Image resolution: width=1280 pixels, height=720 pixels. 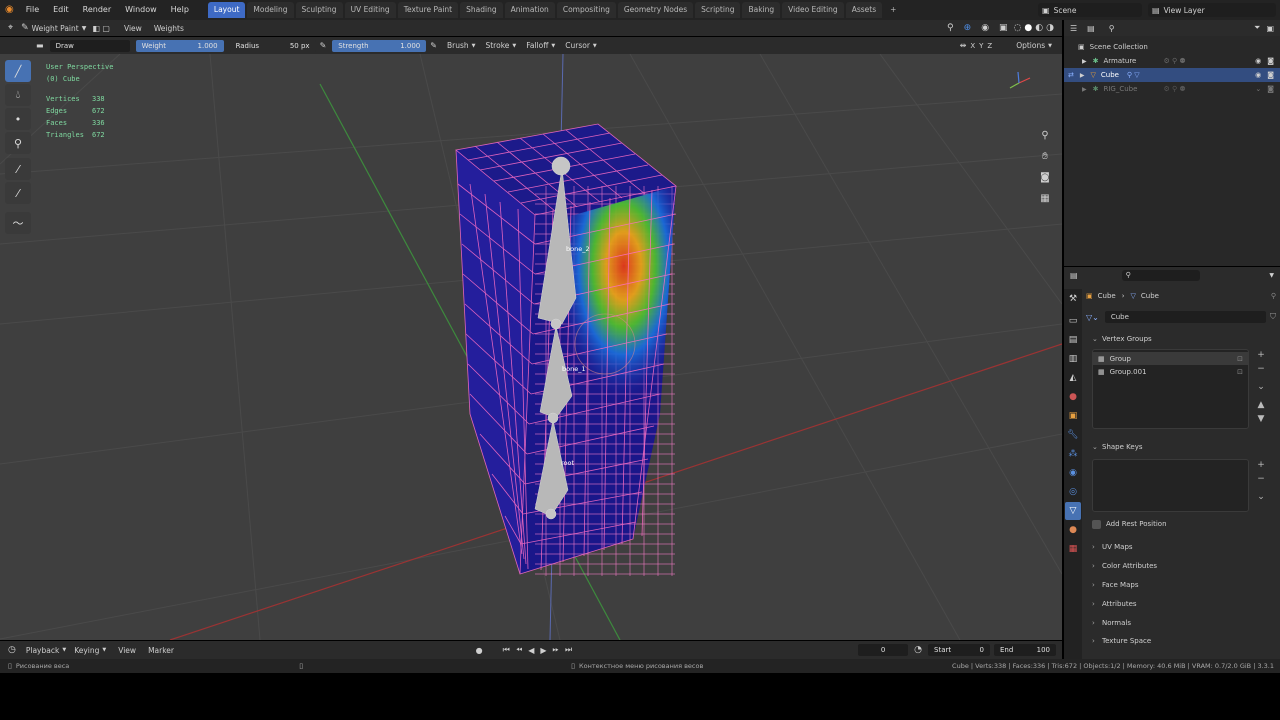 I want to click on strength-pressure-icon: ✎, so click(x=433, y=45).